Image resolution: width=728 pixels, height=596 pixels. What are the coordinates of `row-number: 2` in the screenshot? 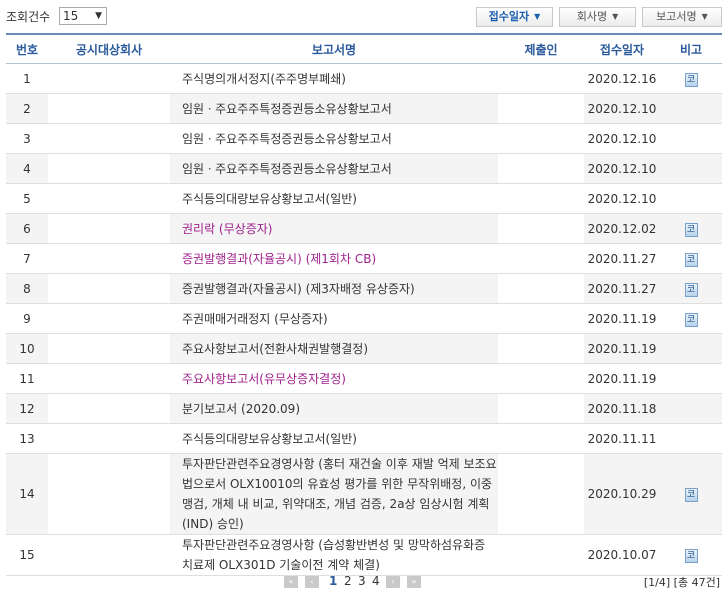 It's located at (27, 108).